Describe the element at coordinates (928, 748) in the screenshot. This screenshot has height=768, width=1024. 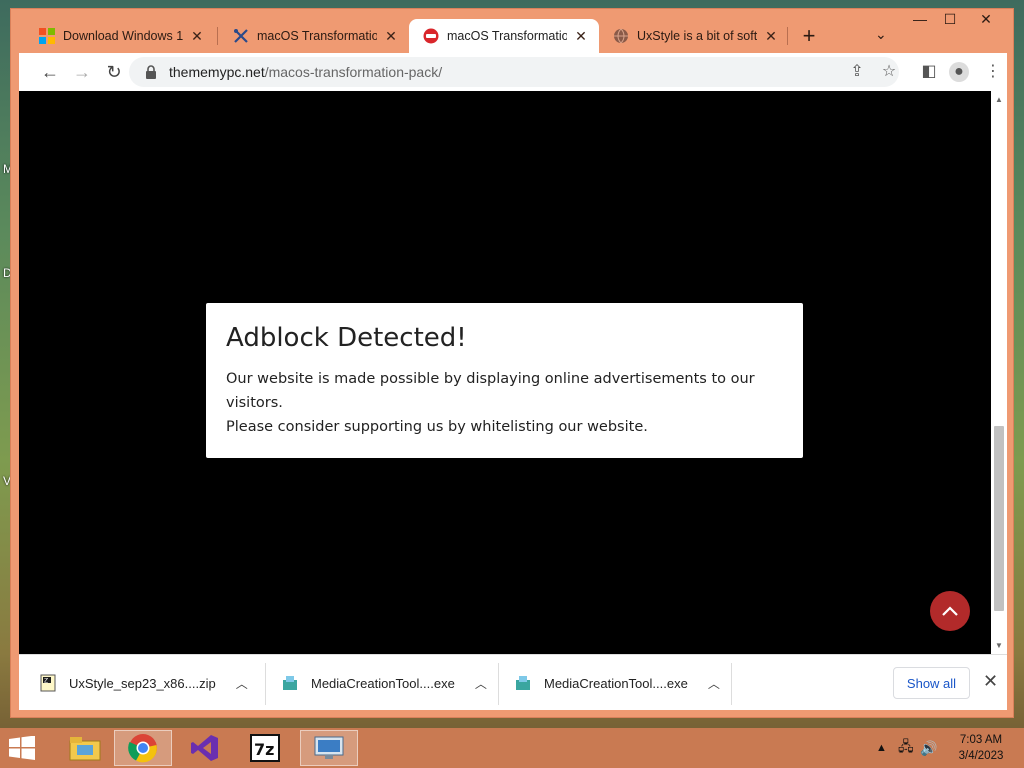
I see `volume-icon: 🔊` at that location.